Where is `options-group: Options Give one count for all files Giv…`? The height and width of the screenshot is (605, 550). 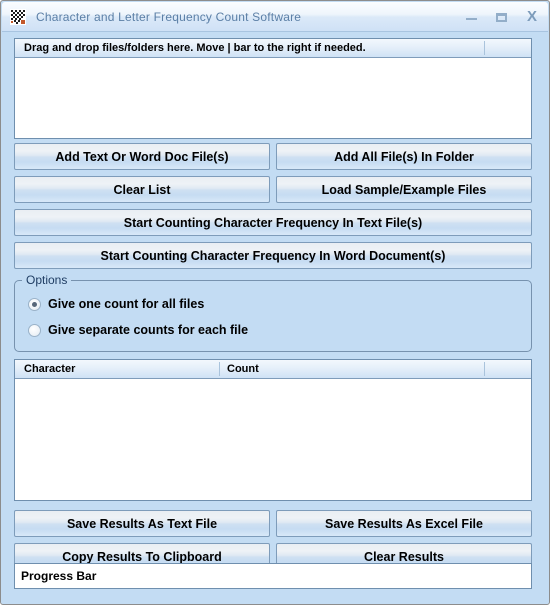 options-group: Options Give one count for all files Giv… is located at coordinates (273, 312).